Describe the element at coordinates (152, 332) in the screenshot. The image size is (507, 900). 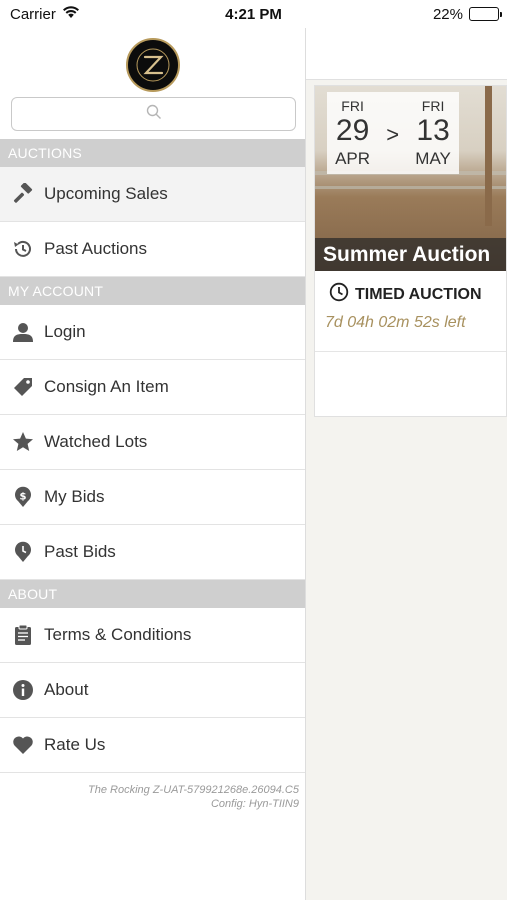
I see `menu-item-login: Login` at that location.